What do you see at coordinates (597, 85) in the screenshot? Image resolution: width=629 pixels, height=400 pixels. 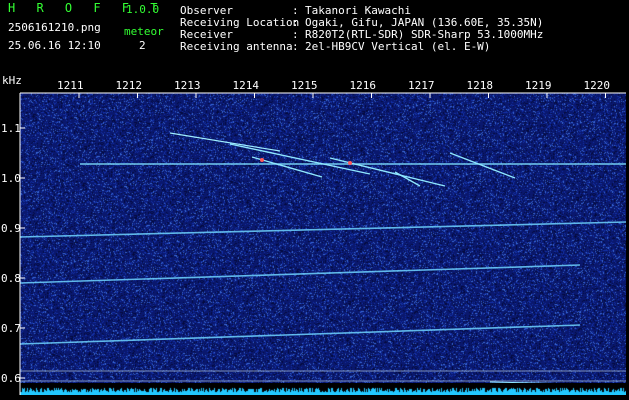 I see `x-tick-label: 1220` at bounding box center [597, 85].